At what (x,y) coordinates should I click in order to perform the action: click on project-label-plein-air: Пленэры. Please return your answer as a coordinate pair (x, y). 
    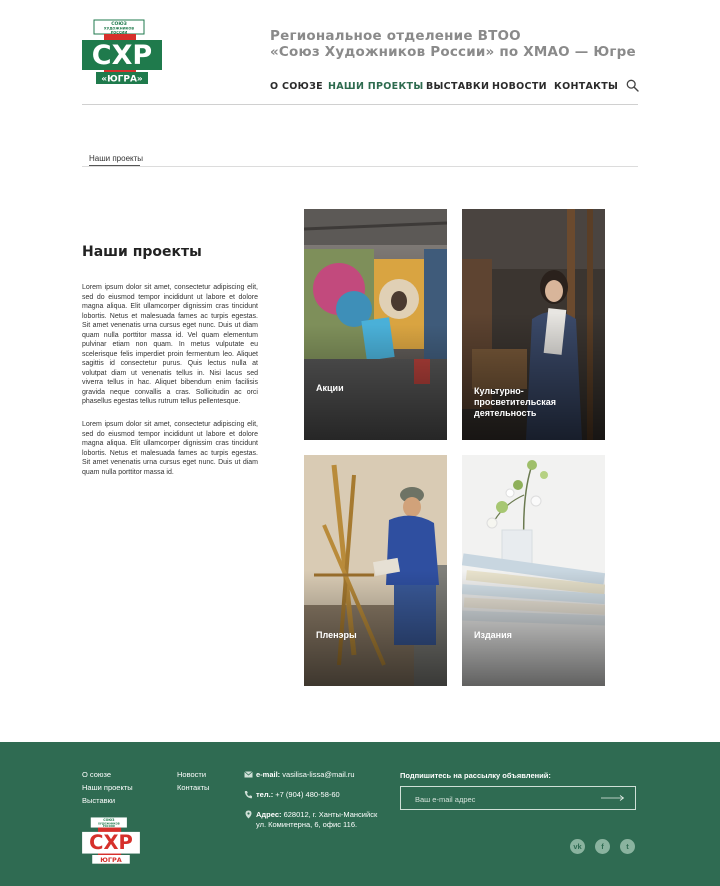
    Looking at the image, I should click on (336, 635).